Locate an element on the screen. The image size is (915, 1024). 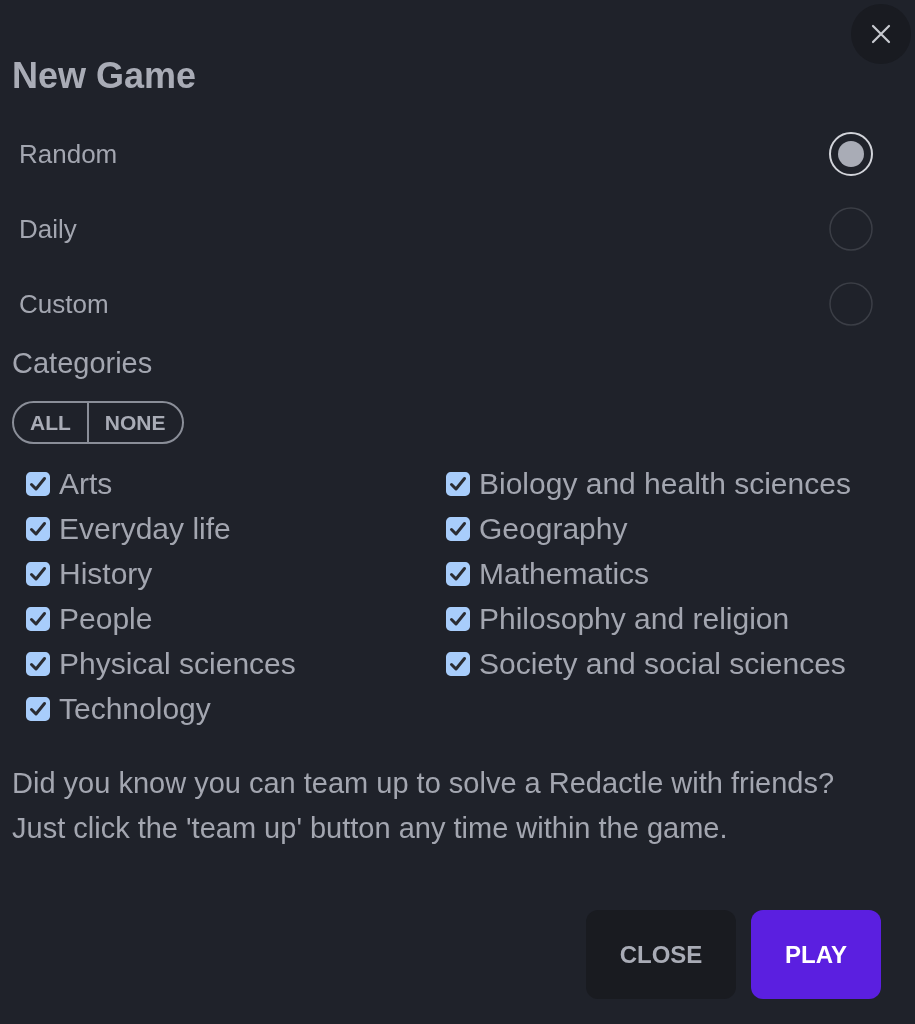
category-label: Technology is located at coordinates (135, 708).